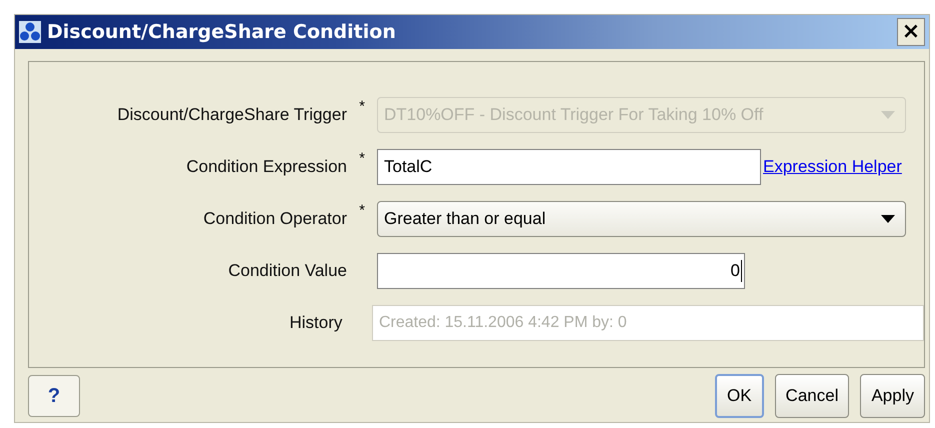  I want to click on history-field: Created: 15.11.2006 4:42 PM by: 0, so click(648, 323).